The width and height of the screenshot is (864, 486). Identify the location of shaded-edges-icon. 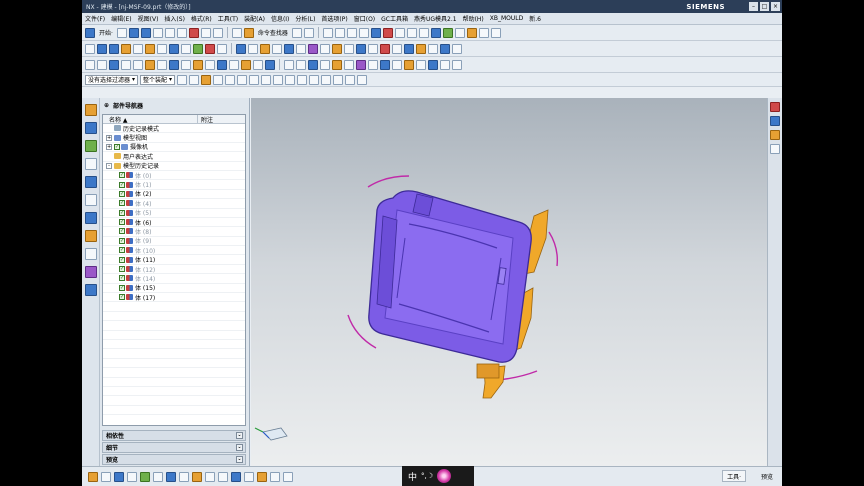
(399, 32).